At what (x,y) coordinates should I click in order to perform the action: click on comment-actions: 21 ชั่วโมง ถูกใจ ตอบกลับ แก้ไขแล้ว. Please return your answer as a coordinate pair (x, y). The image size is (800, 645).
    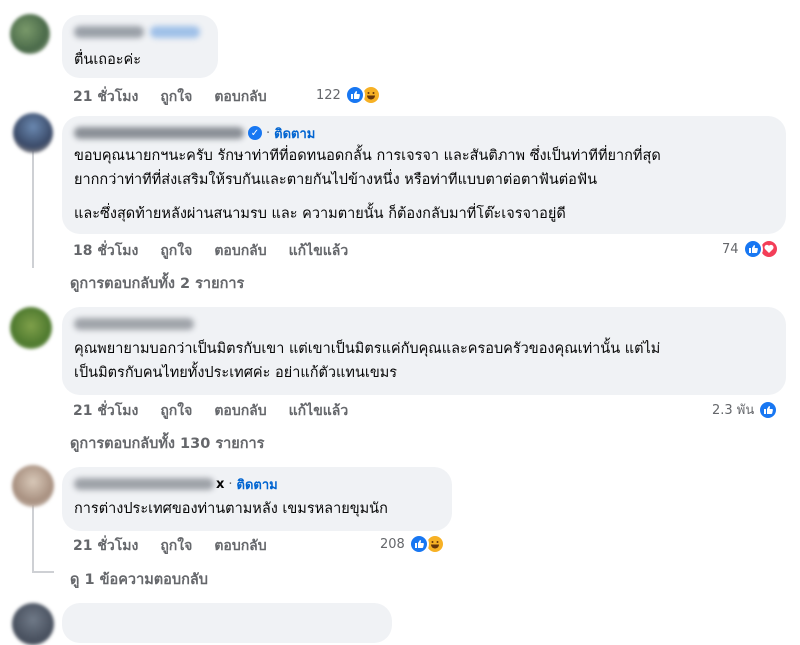
    Looking at the image, I should click on (221, 411).